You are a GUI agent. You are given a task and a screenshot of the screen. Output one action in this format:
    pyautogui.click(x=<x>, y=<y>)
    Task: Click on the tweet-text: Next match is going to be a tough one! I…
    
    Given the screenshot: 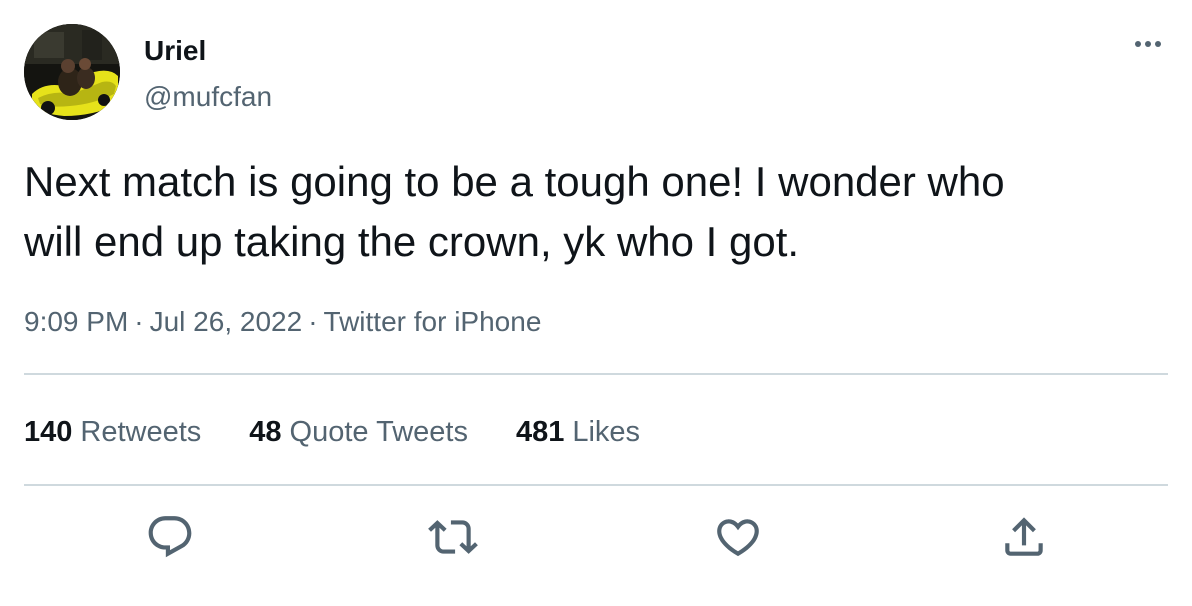 What is the action you would take?
    pyautogui.click(x=514, y=211)
    